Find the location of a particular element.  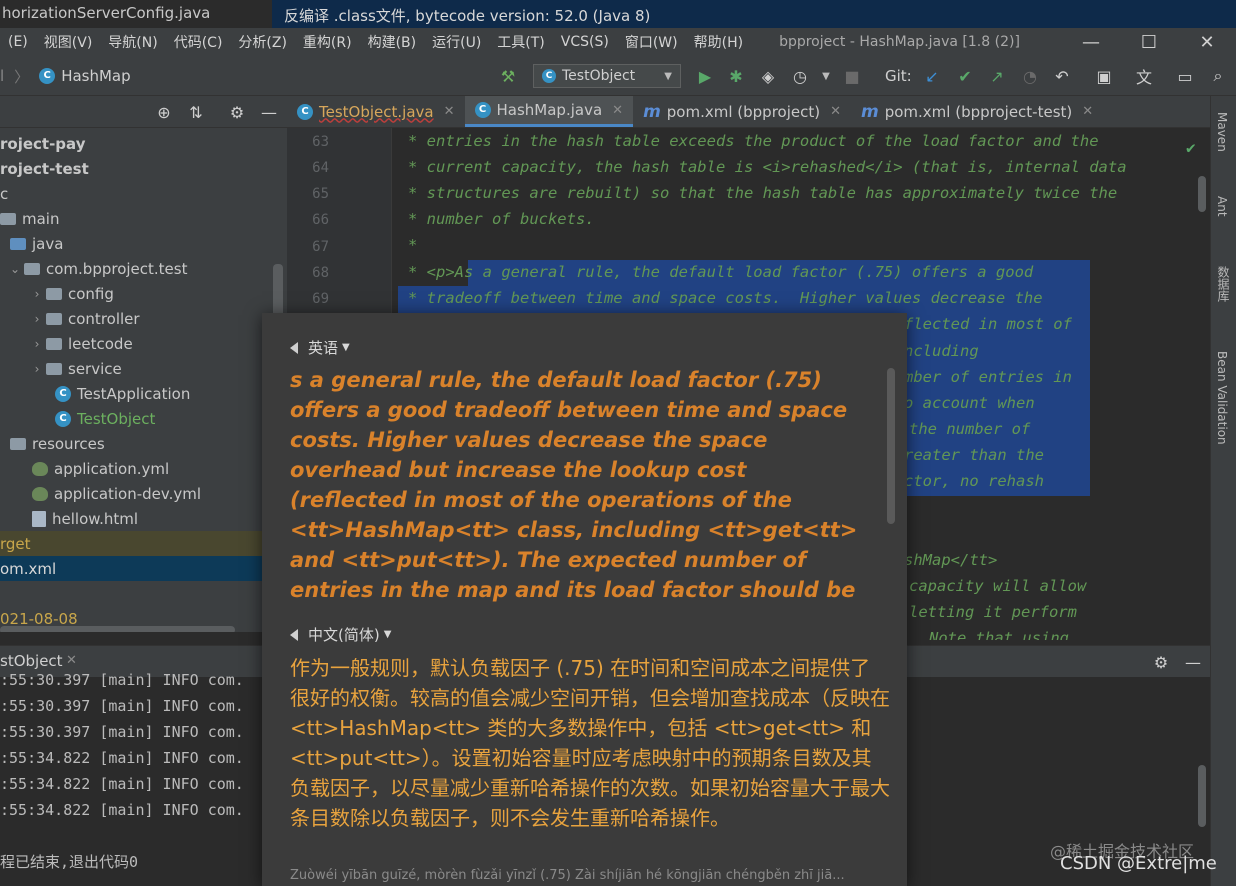

menu-analyze: 分析(Z) is located at coordinates (262, 42).